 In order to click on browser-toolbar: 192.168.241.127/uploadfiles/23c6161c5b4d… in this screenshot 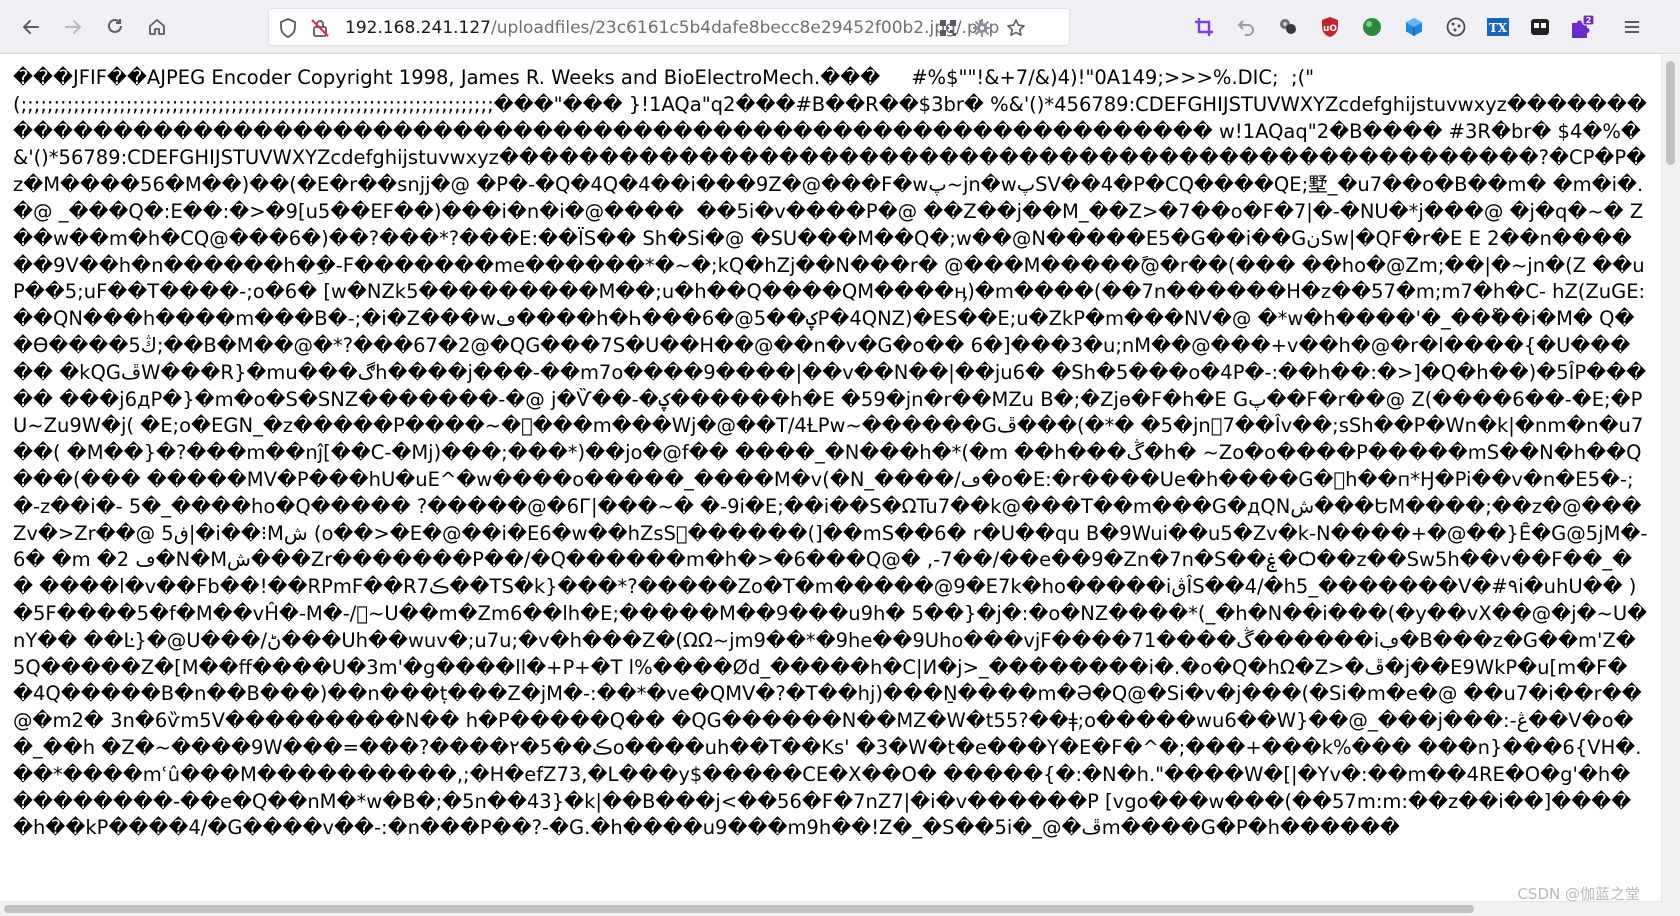, I will do `click(840, 27)`.